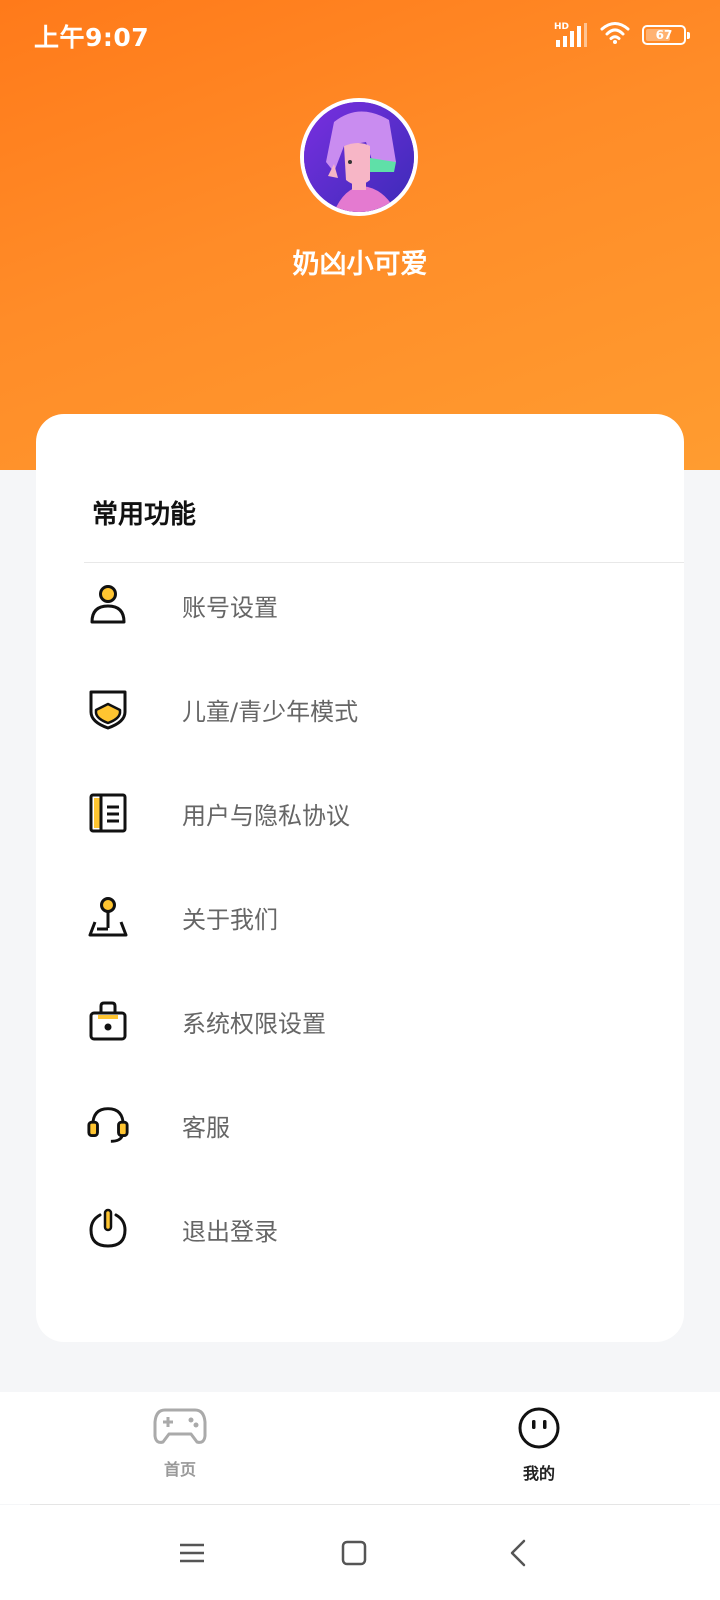 The height and width of the screenshot is (1600, 720). Describe the element at coordinates (571, 35) in the screenshot. I see `signal-icon: HD` at that location.